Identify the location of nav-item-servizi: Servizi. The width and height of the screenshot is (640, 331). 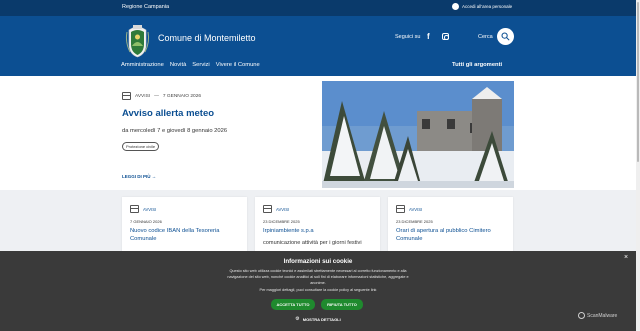
(200, 65).